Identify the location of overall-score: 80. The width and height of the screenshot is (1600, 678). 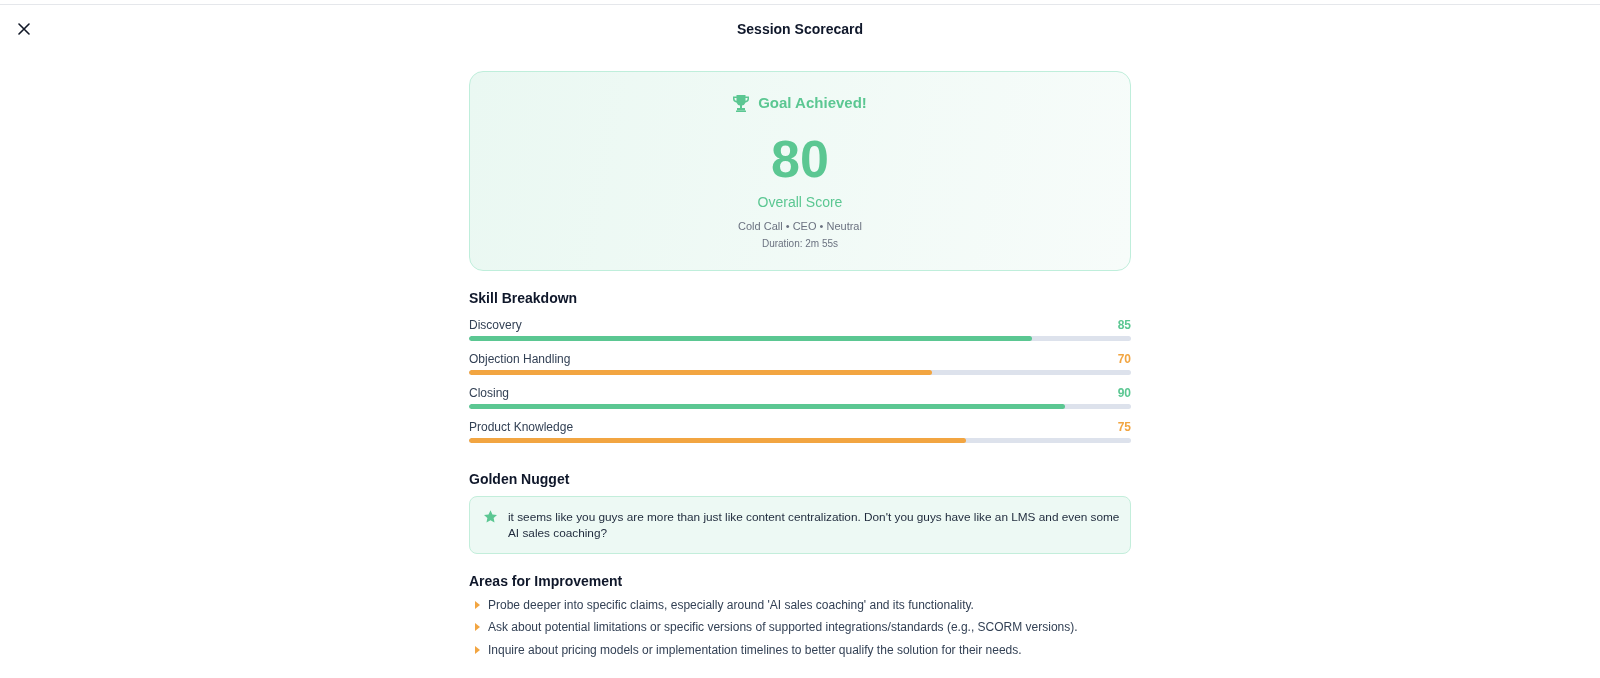
(800, 159).